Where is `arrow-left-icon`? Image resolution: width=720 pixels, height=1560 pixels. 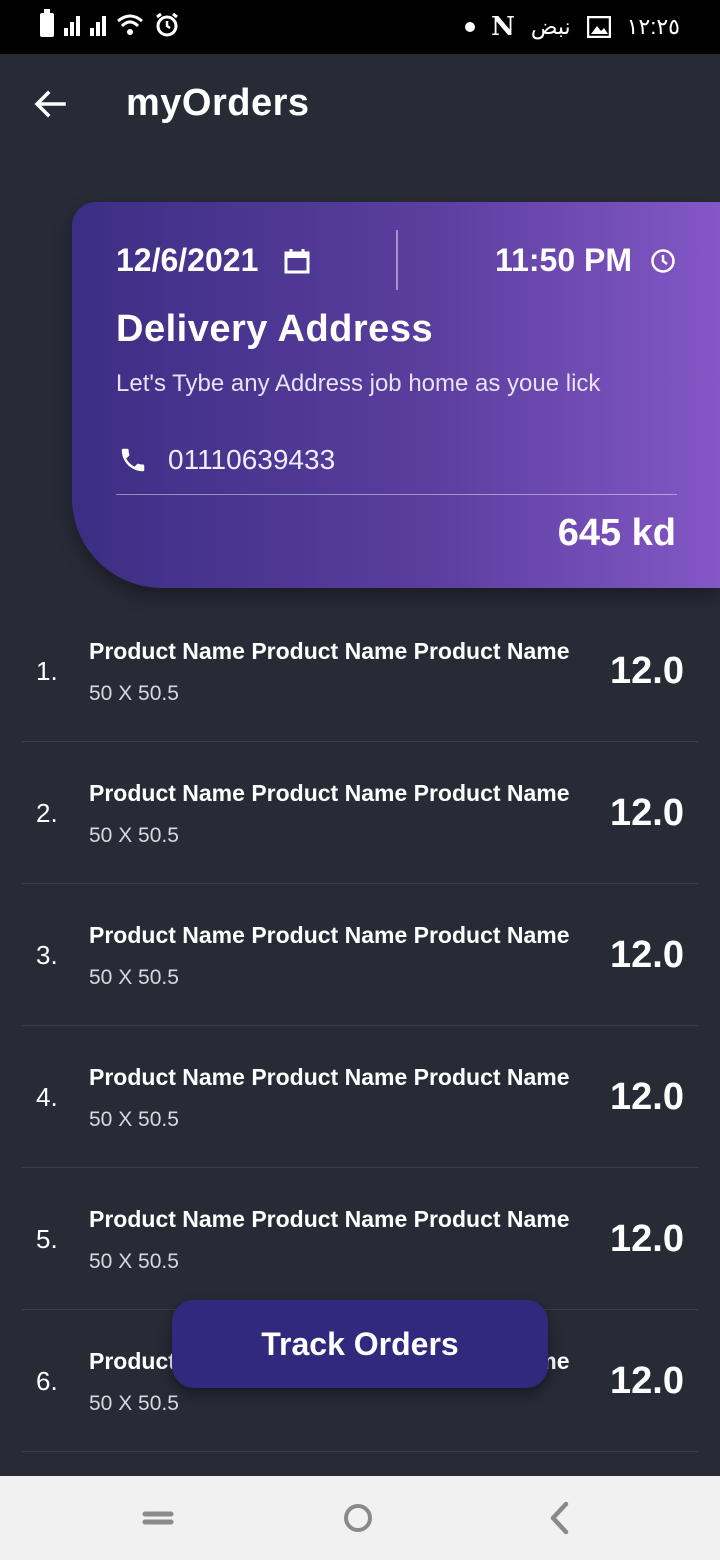
arrow-left-icon is located at coordinates (50, 104).